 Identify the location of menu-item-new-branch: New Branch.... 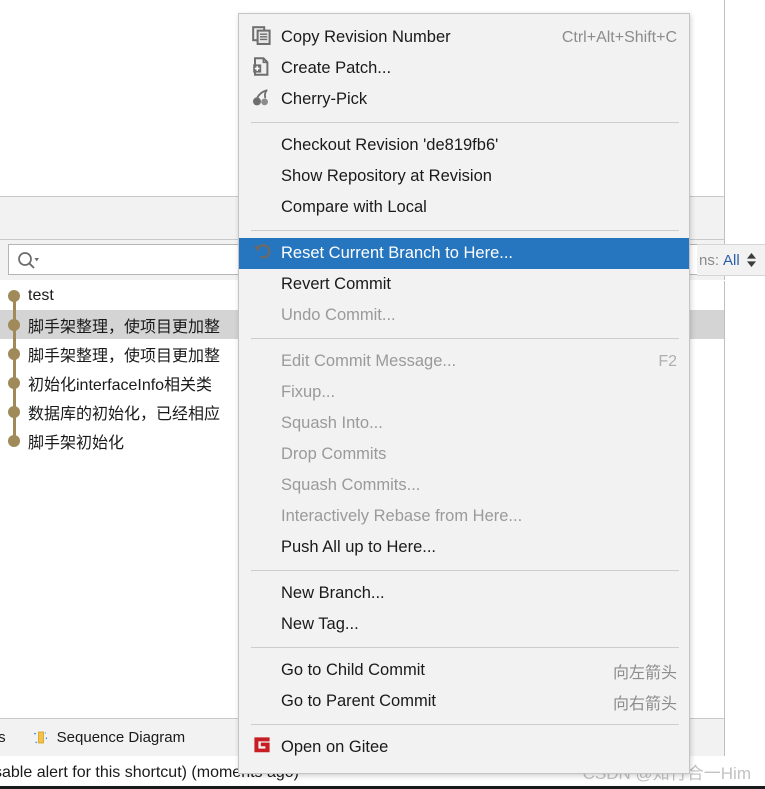
(464, 593).